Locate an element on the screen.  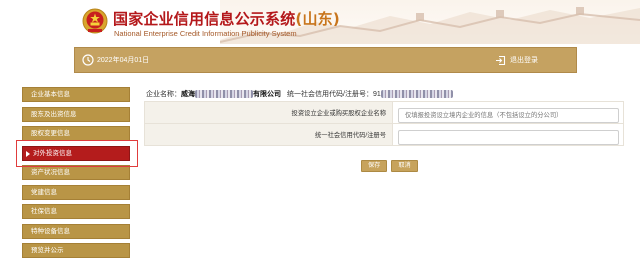
province-label: (山东) is located at coordinates (317, 19).